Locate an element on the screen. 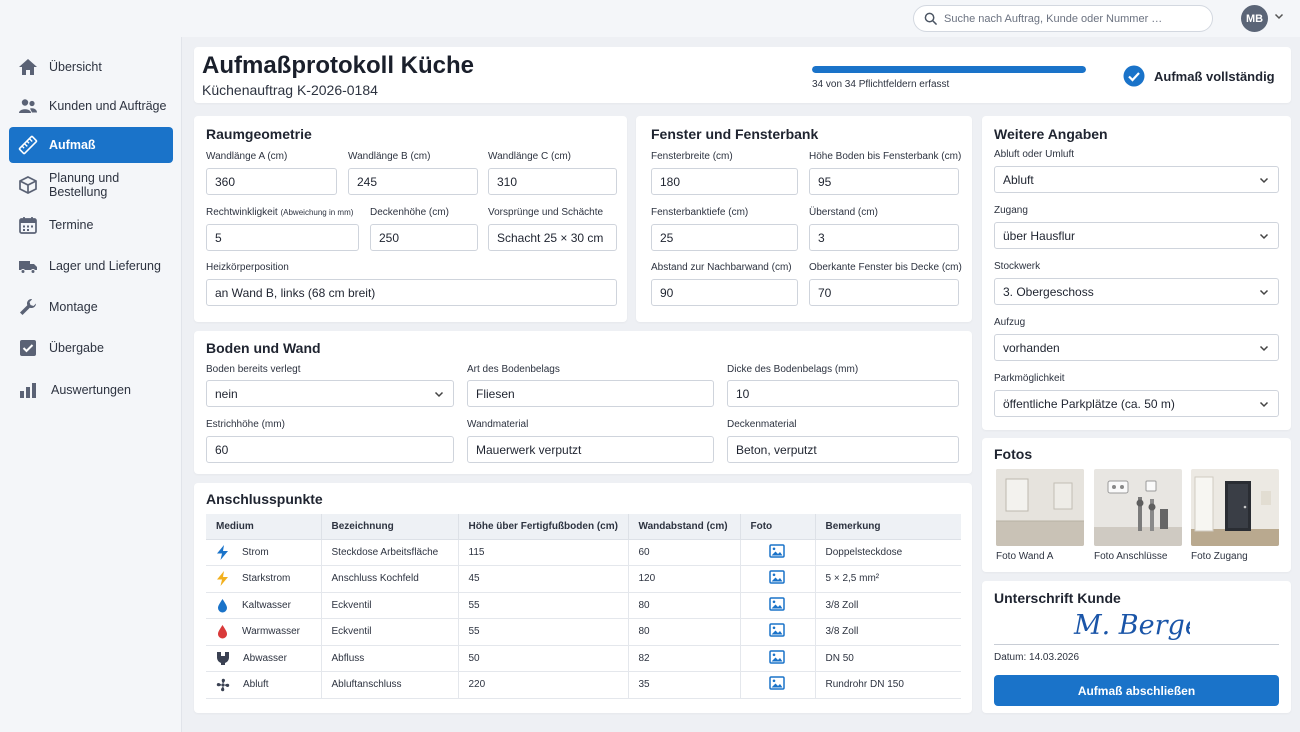 This screenshot has width=1300, height=732. sidebar-item-uebergabe: Übergabe is located at coordinates (91, 348).